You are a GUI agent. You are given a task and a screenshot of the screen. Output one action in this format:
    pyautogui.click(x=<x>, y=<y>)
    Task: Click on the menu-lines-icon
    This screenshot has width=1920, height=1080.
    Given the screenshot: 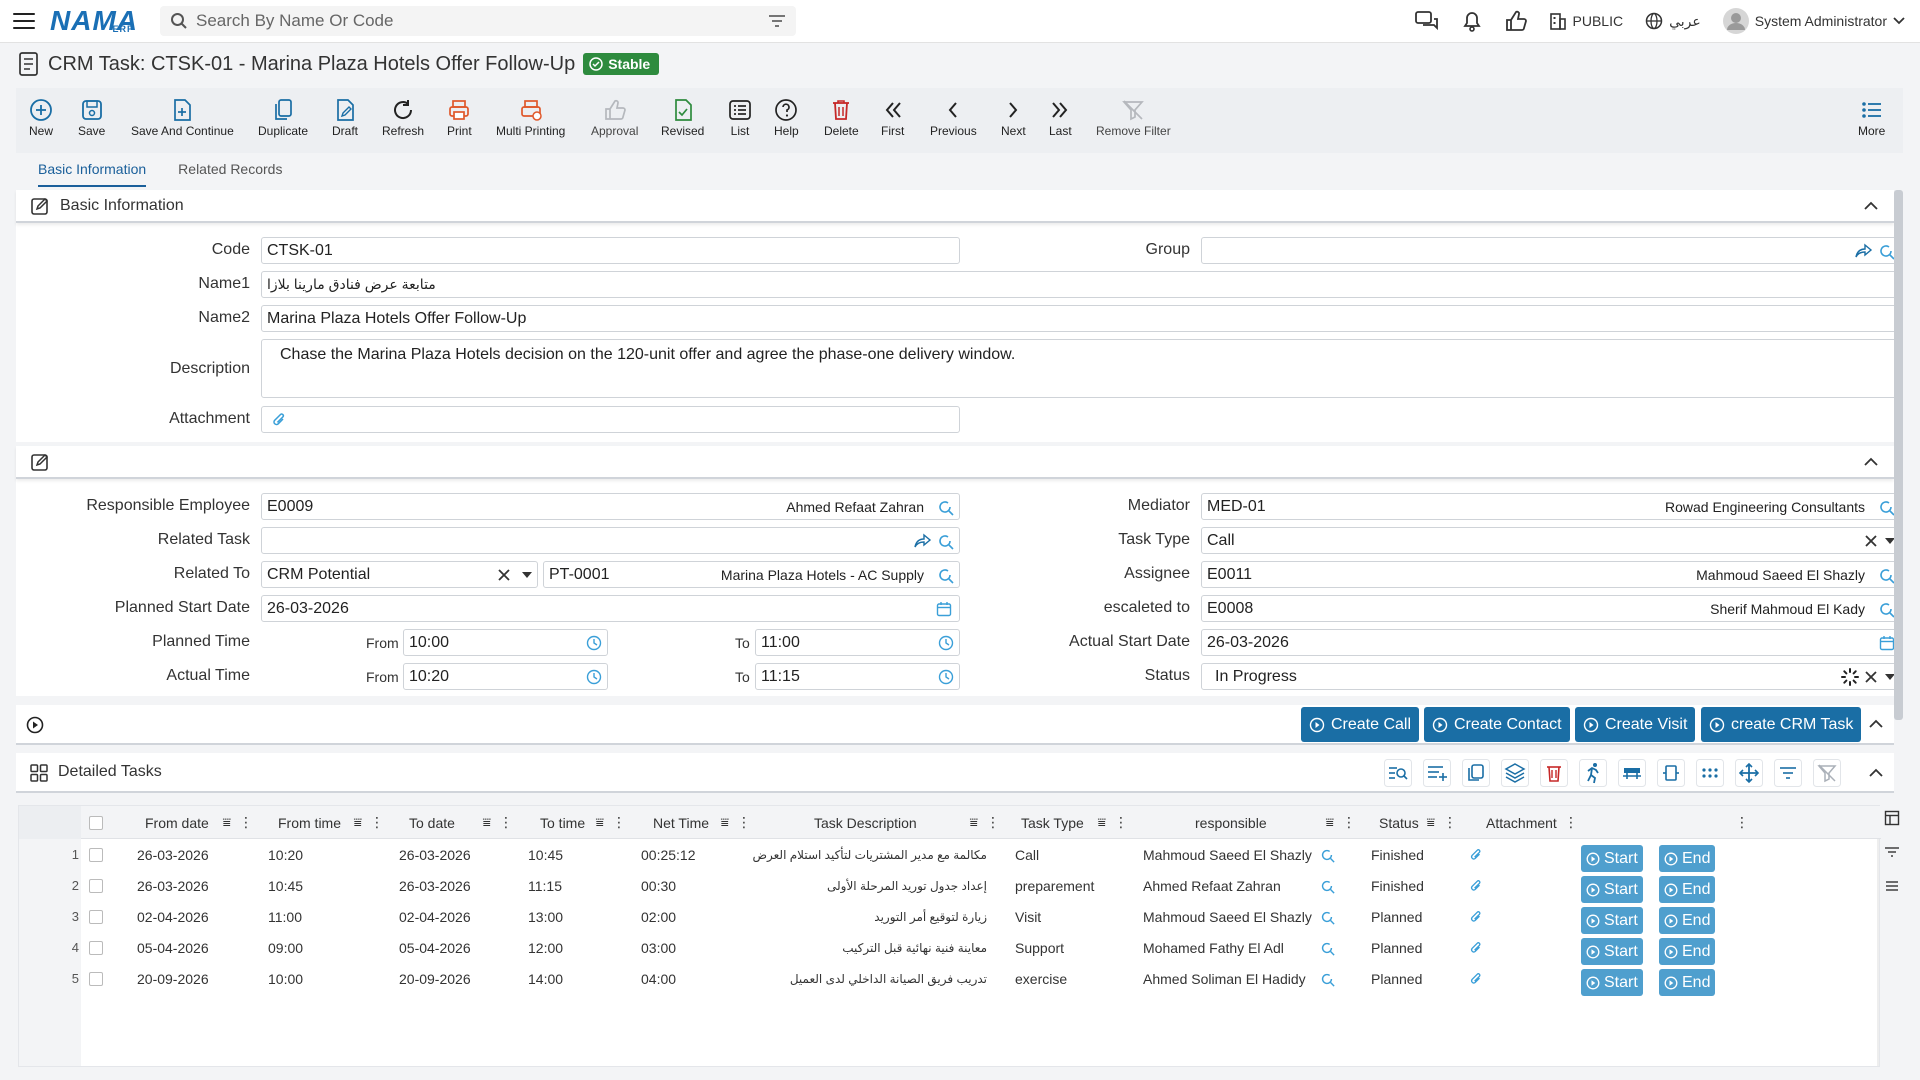 What is the action you would take?
    pyautogui.click(x=1892, y=886)
    